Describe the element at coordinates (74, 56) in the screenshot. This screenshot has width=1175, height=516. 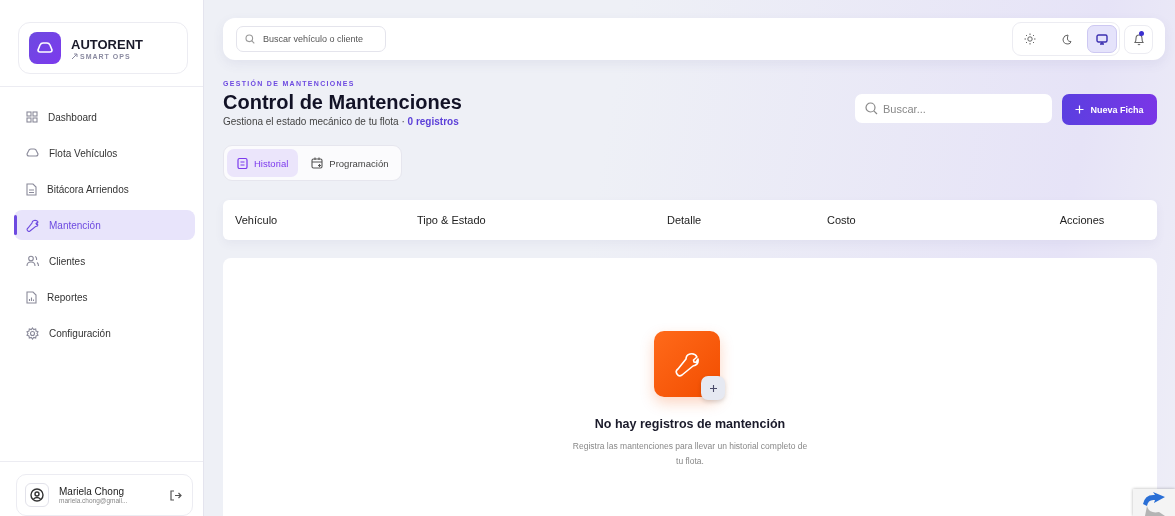
I see `link-icon` at that location.